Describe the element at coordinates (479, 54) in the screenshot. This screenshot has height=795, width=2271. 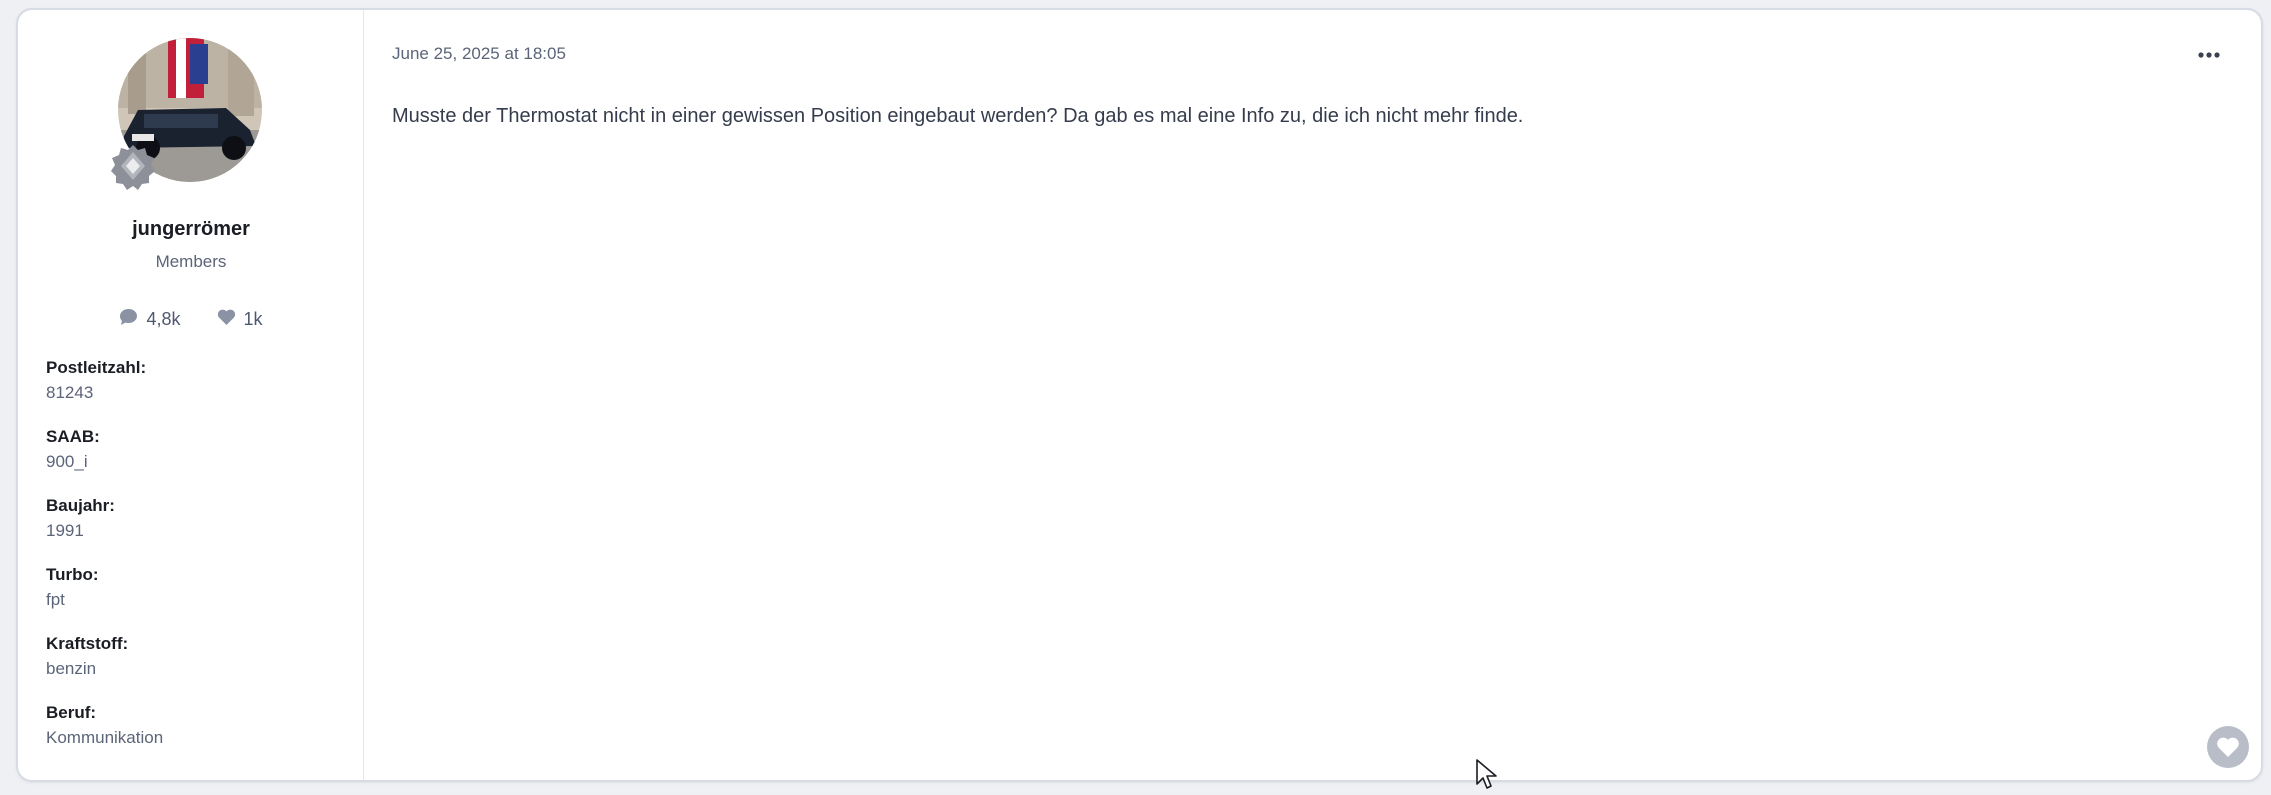
I see `post-date: June 25, 2025 at 18:05` at that location.